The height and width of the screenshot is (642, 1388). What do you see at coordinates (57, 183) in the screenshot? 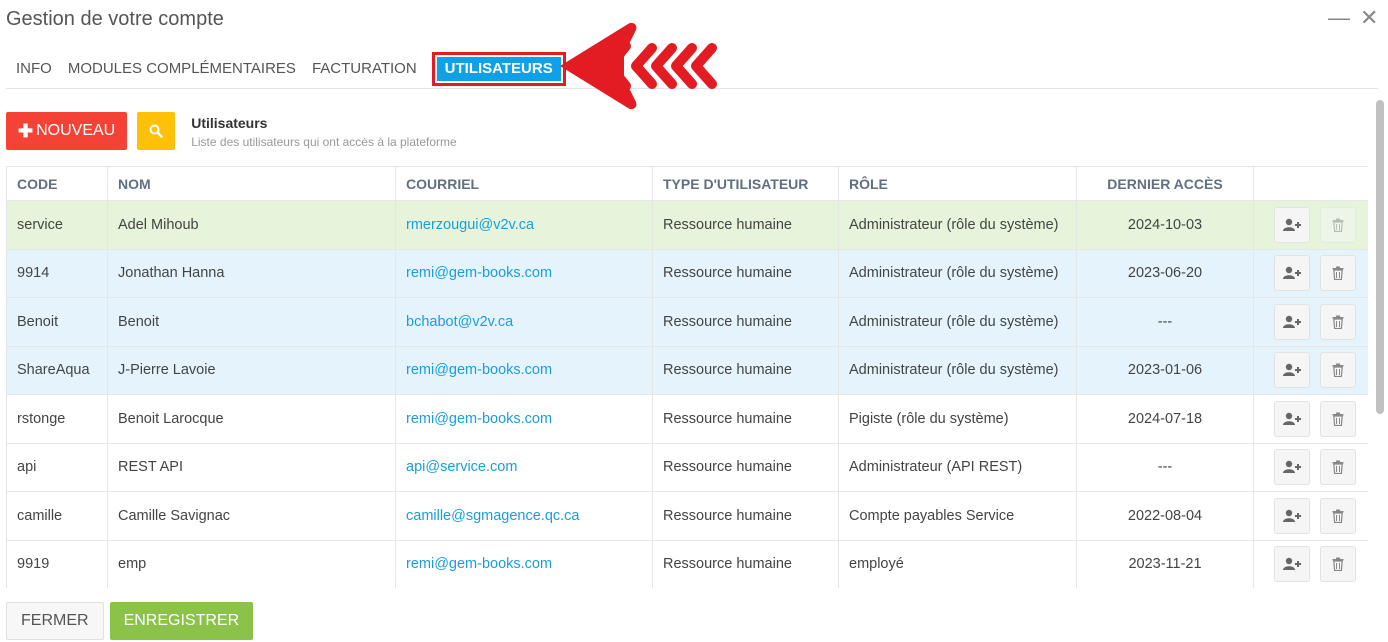
I see `column-header-code: CODE` at bounding box center [57, 183].